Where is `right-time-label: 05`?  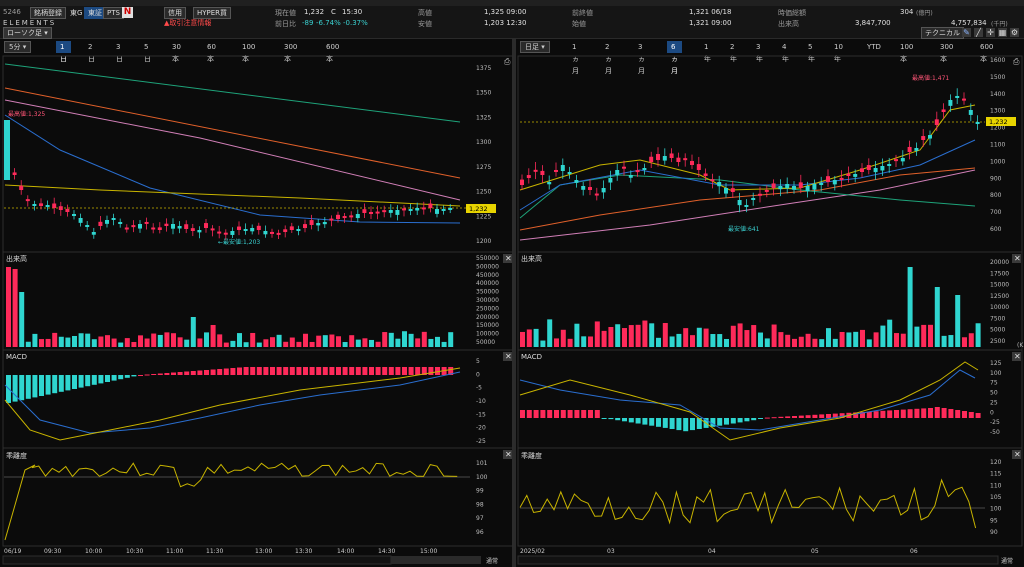 right-time-label: 05 is located at coordinates (815, 551).